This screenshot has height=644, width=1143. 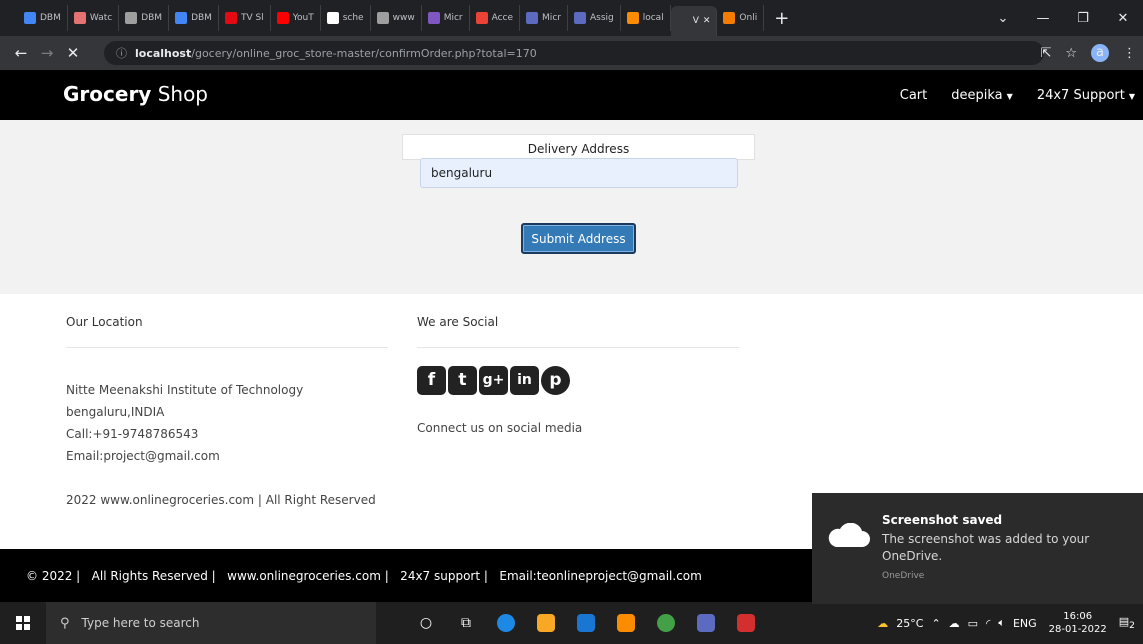 I want to click on tab-label: Onli, so click(x=748, y=18).